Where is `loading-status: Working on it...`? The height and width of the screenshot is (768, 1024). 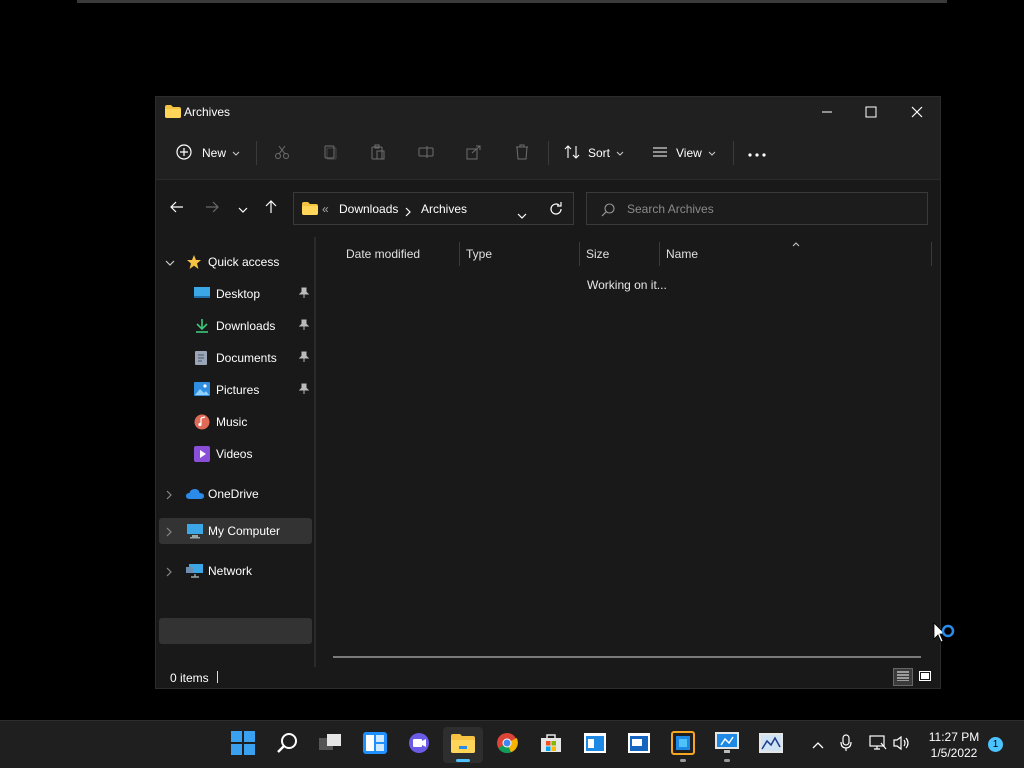
loading-status: Working on it... is located at coordinates (627, 285).